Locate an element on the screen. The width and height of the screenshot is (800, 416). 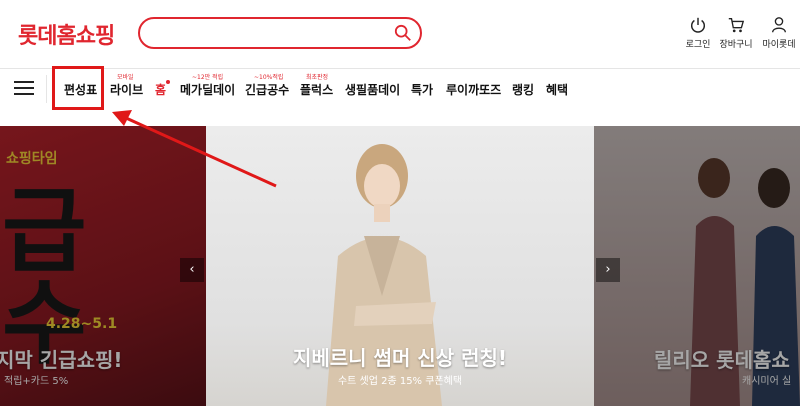
slide-subtitle: 수트 셋업 2종 15% 쿠폰혜택 is located at coordinates (400, 381).